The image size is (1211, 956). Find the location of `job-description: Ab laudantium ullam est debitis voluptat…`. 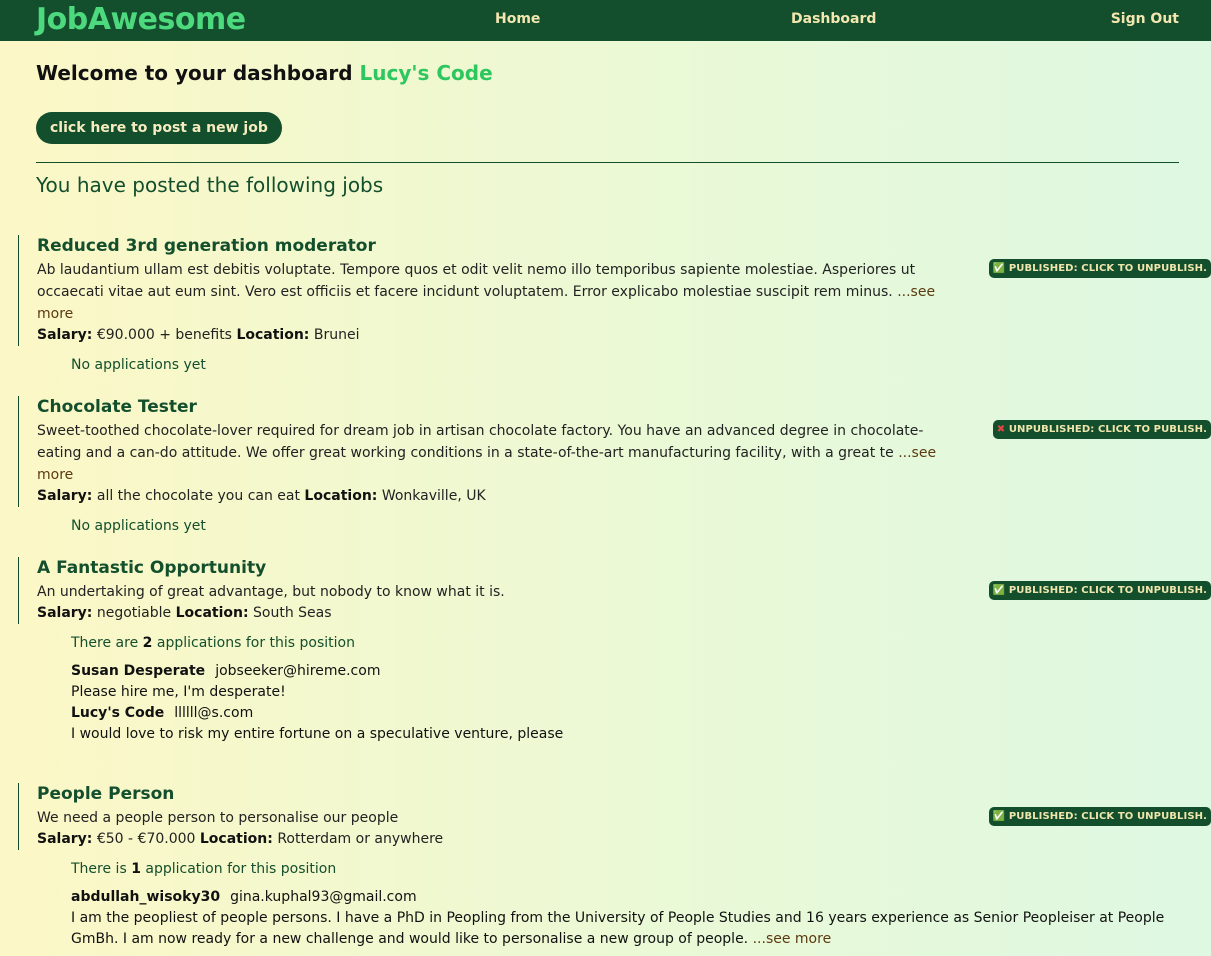

job-description: Ab laudantium ullam est debitis voluptat… is located at coordinates (493, 292).